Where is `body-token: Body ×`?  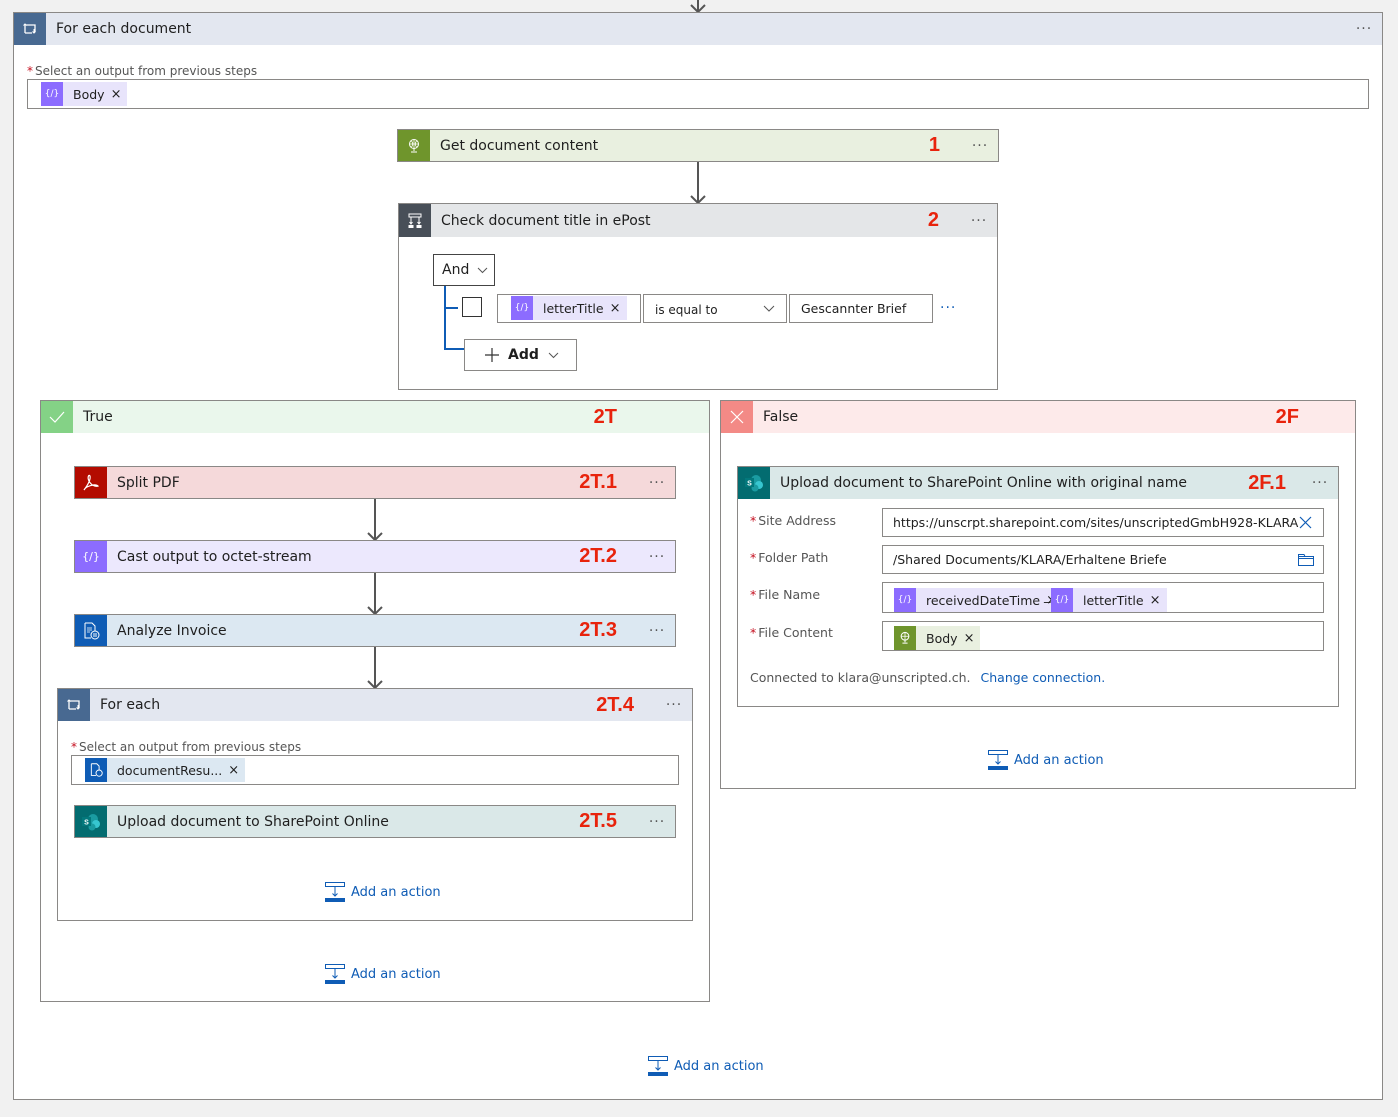
body-token: Body × is located at coordinates (937, 638).